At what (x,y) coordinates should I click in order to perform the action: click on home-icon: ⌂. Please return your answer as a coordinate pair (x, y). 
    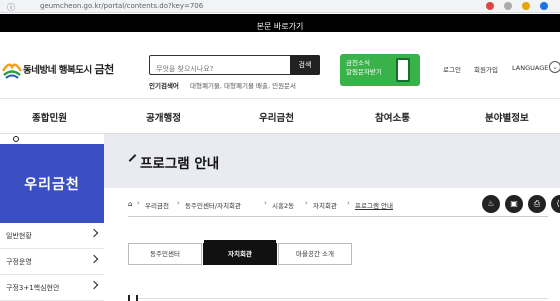
    Looking at the image, I should click on (130, 204).